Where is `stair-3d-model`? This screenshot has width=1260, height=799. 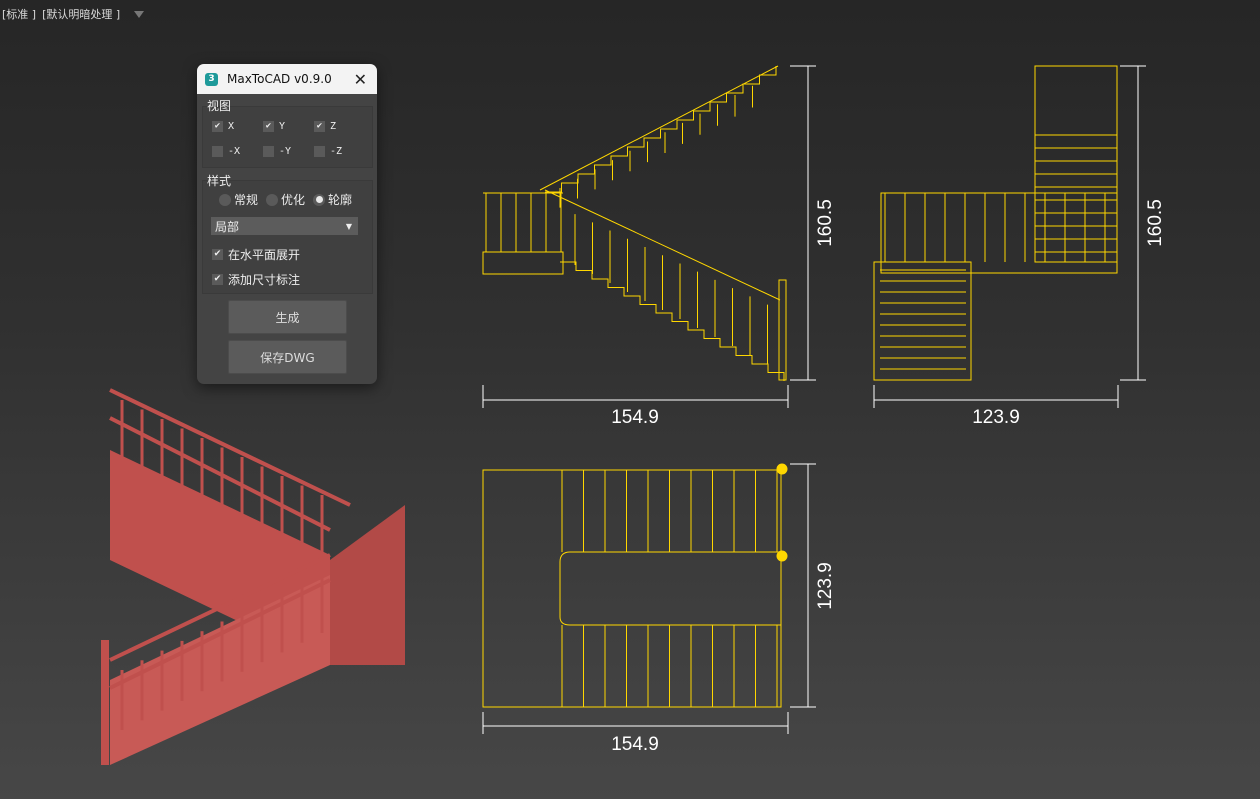 stair-3d-model is located at coordinates (253, 576).